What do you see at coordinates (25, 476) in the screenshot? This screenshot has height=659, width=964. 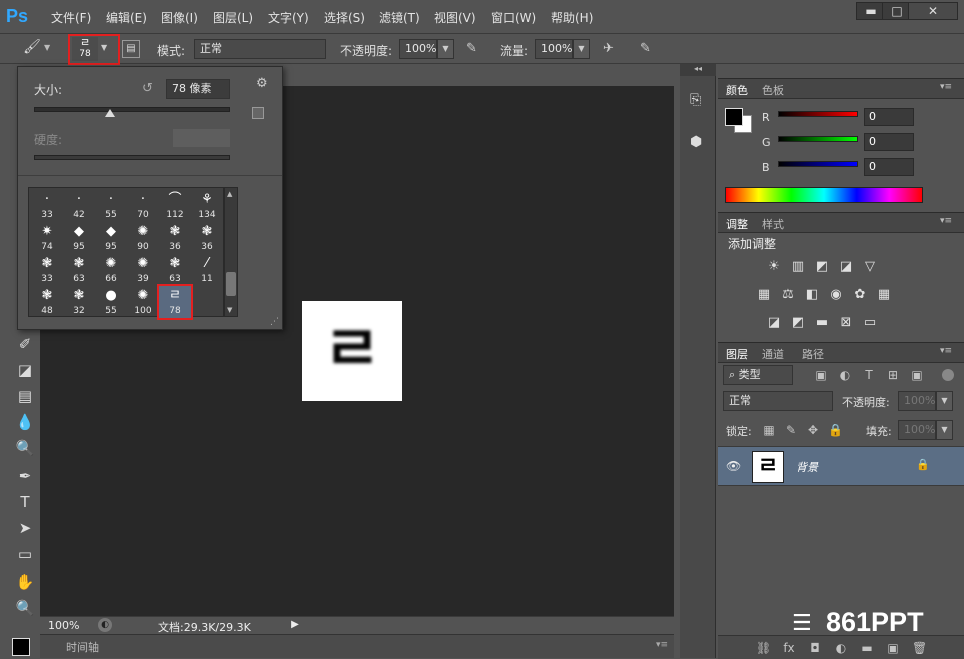 I see `pen-icon: ✒` at bounding box center [25, 476].